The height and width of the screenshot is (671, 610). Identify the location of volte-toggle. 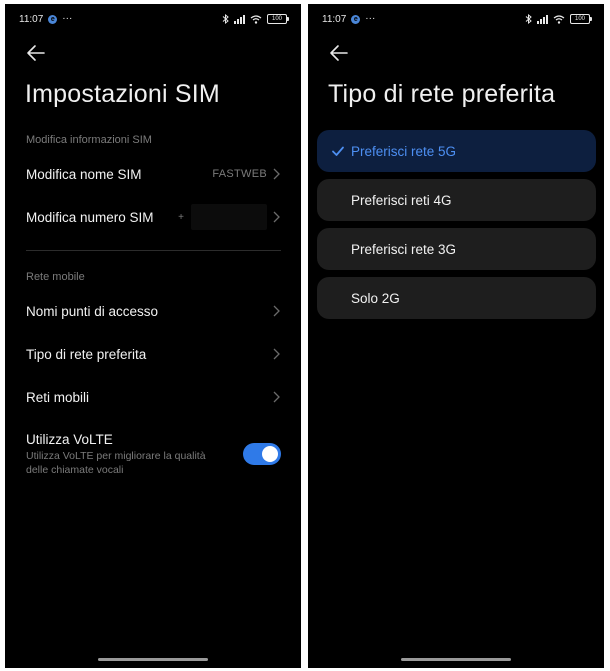
(262, 454).